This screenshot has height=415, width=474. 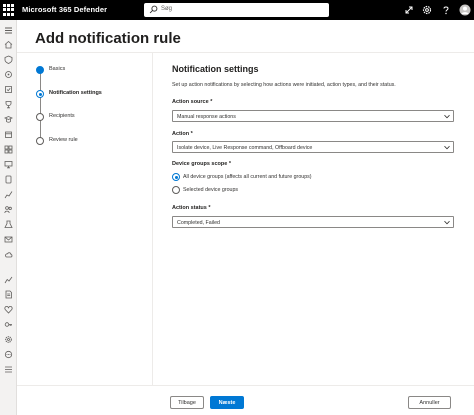 What do you see at coordinates (8, 164) in the screenshot?
I see `devices-icon` at bounding box center [8, 164].